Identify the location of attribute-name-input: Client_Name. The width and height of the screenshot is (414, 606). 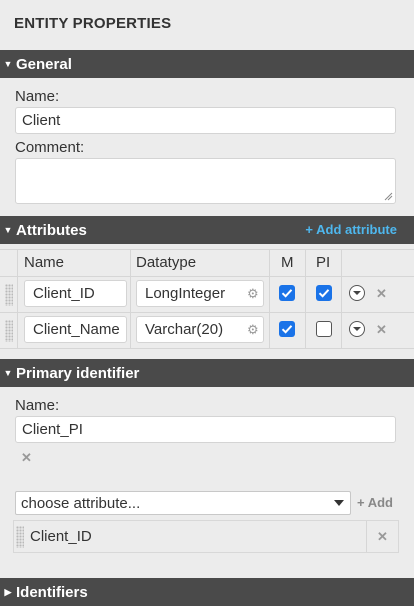
(75, 329).